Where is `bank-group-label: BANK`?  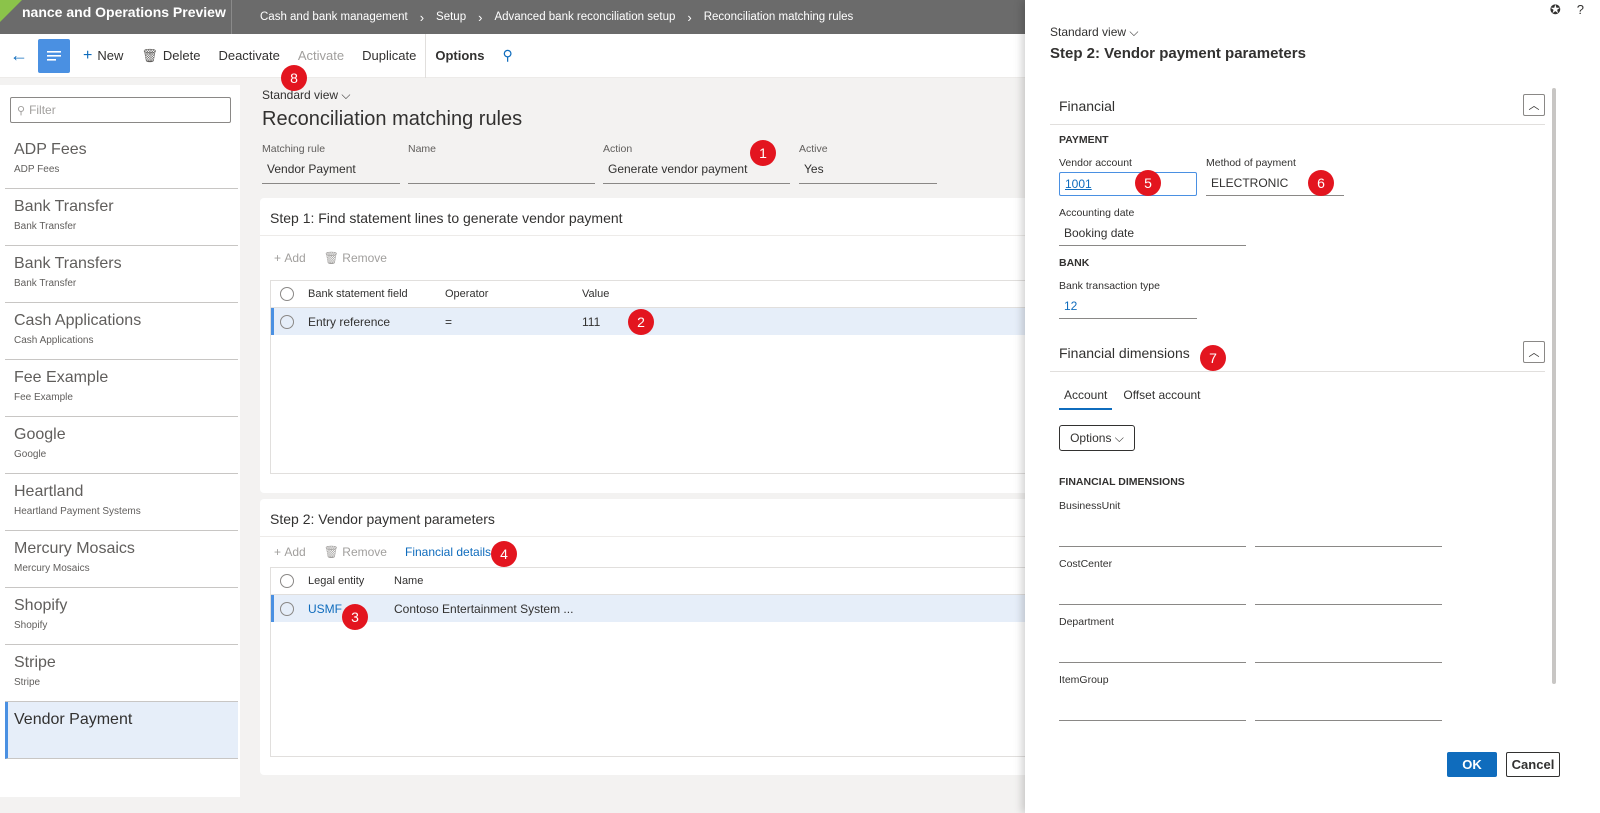
bank-group-label: BANK is located at coordinates (1074, 263).